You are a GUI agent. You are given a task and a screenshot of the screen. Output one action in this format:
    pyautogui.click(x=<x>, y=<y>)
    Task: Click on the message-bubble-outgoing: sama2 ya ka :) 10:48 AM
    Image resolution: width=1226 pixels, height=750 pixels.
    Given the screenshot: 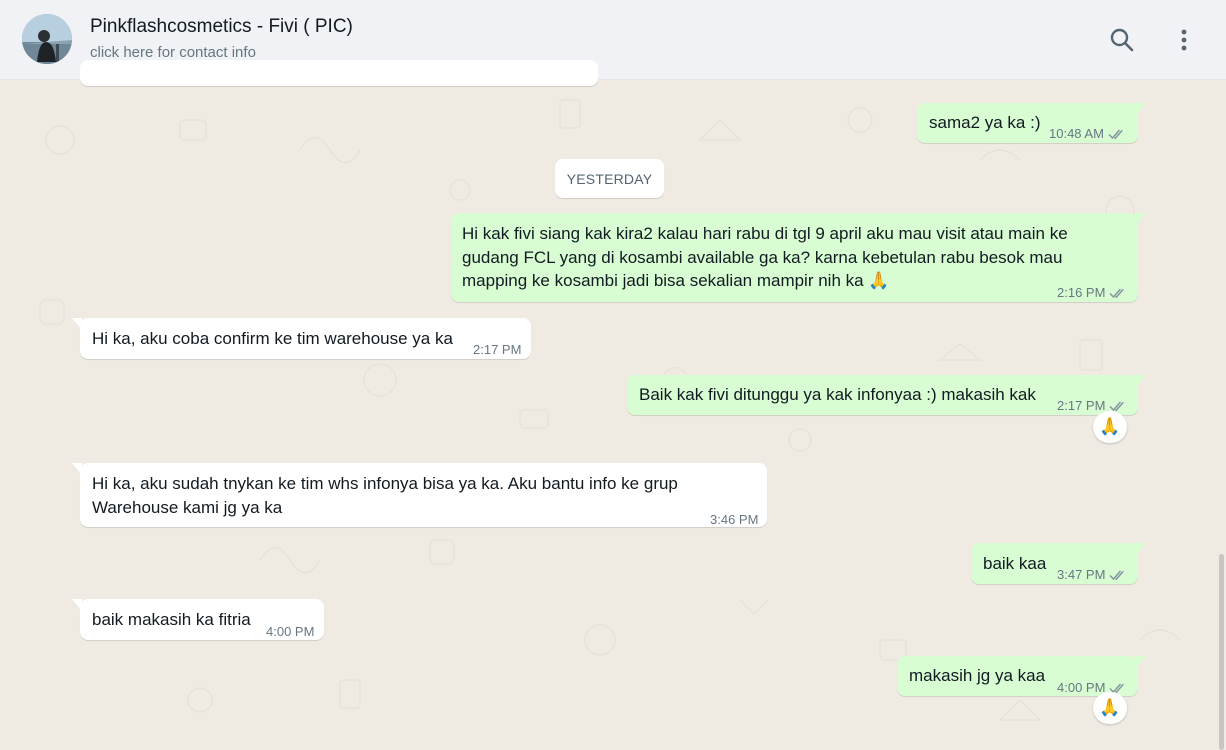 What is the action you would take?
    pyautogui.click(x=1031, y=124)
    